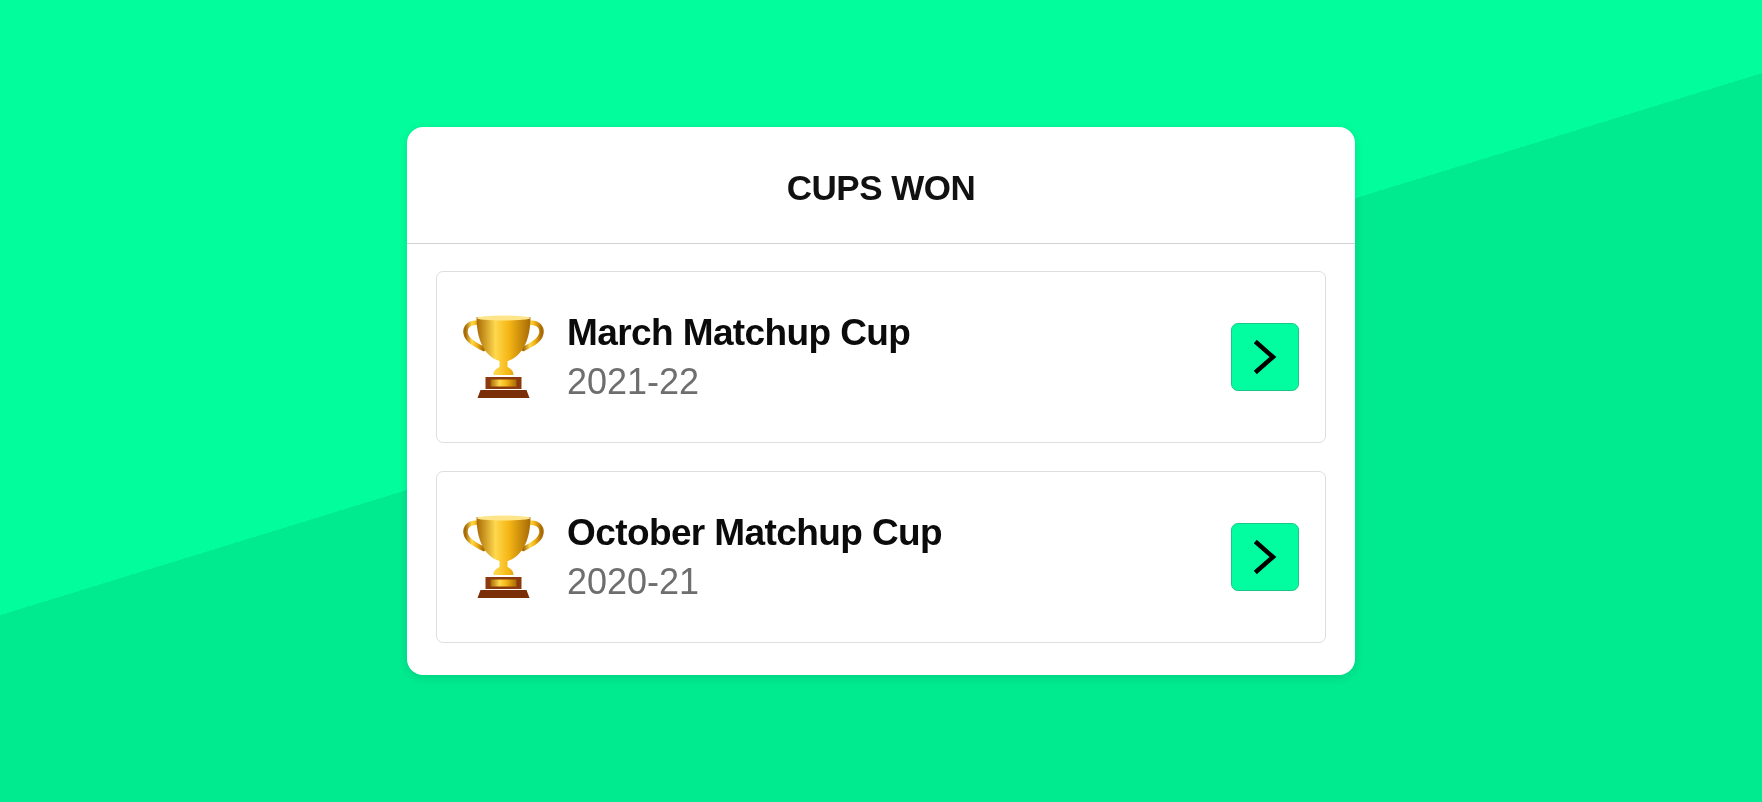 The image size is (1762, 802). Describe the element at coordinates (739, 333) in the screenshot. I see `cup-name: March Matchup Cup` at that location.